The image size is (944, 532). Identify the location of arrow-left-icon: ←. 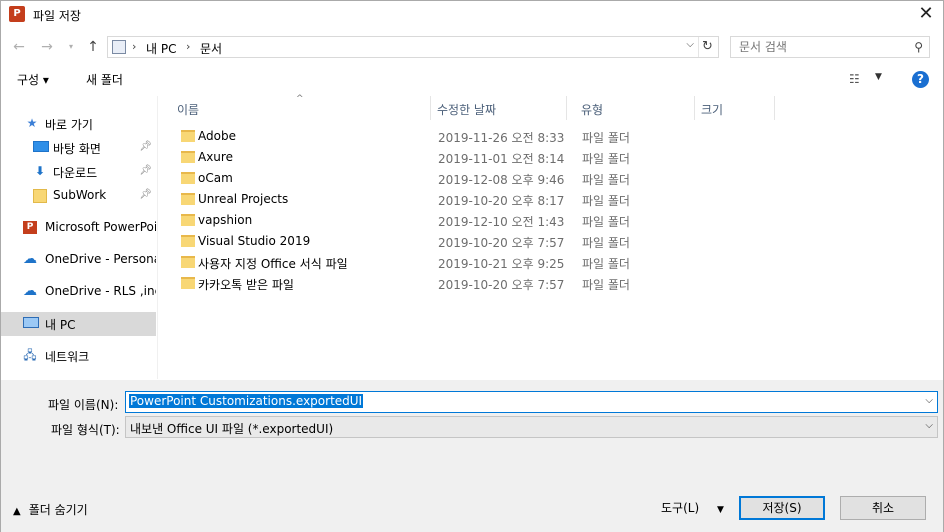
(19, 47).